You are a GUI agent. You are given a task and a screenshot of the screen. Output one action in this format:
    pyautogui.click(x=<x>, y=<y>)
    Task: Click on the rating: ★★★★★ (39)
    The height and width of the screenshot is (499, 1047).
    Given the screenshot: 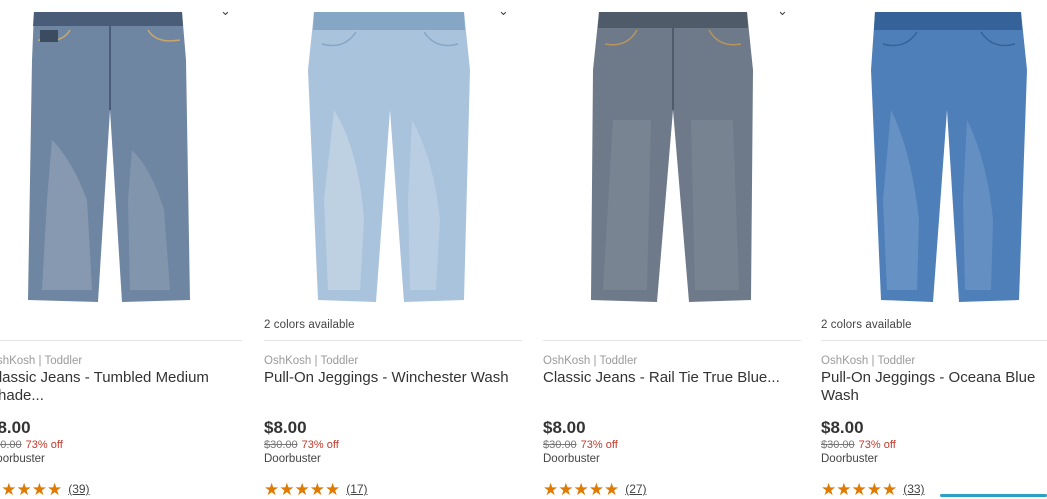 What is the action you would take?
    pyautogui.click(x=45, y=489)
    